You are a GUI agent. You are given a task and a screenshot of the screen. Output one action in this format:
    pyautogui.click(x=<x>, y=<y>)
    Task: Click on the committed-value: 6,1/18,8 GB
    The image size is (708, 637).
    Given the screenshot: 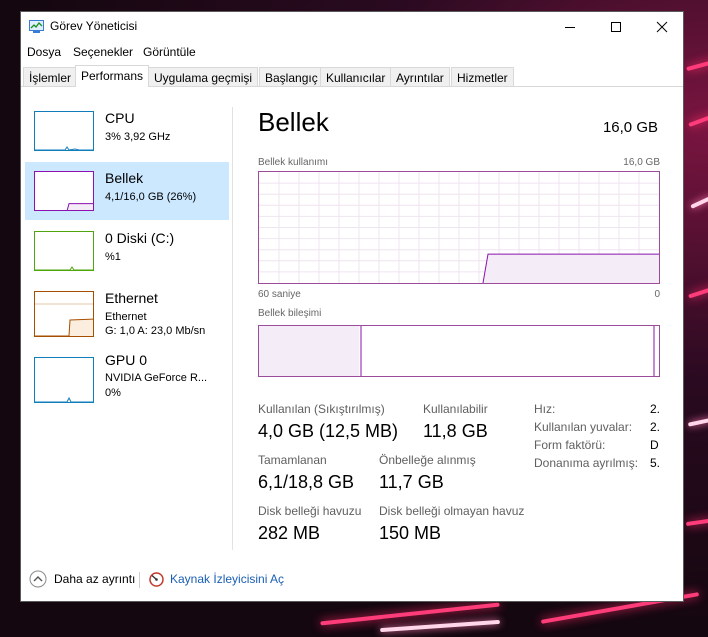 What is the action you would take?
    pyautogui.click(x=306, y=482)
    